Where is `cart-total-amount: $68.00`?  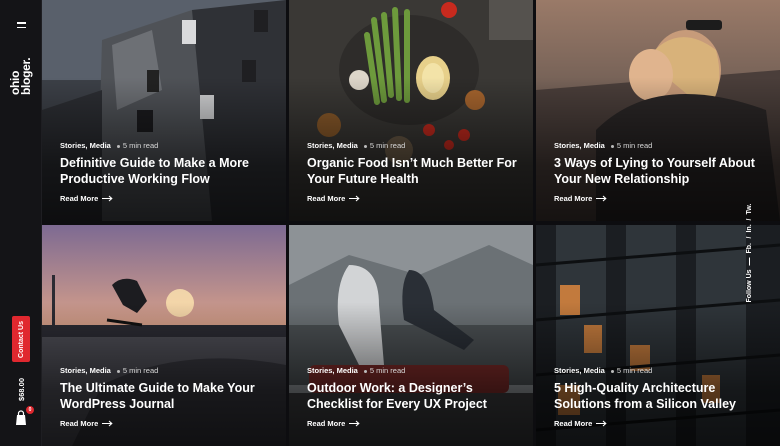
cart-total-amount: $68.00 is located at coordinates (21, 389).